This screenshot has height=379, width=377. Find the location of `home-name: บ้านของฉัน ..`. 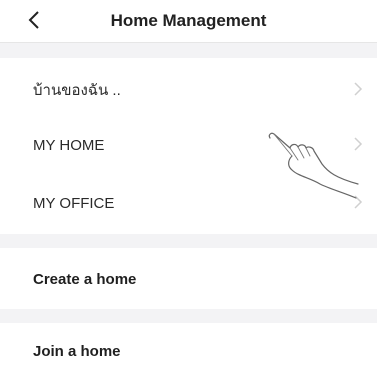

home-name: บ้านของฉัน .. is located at coordinates (77, 90).